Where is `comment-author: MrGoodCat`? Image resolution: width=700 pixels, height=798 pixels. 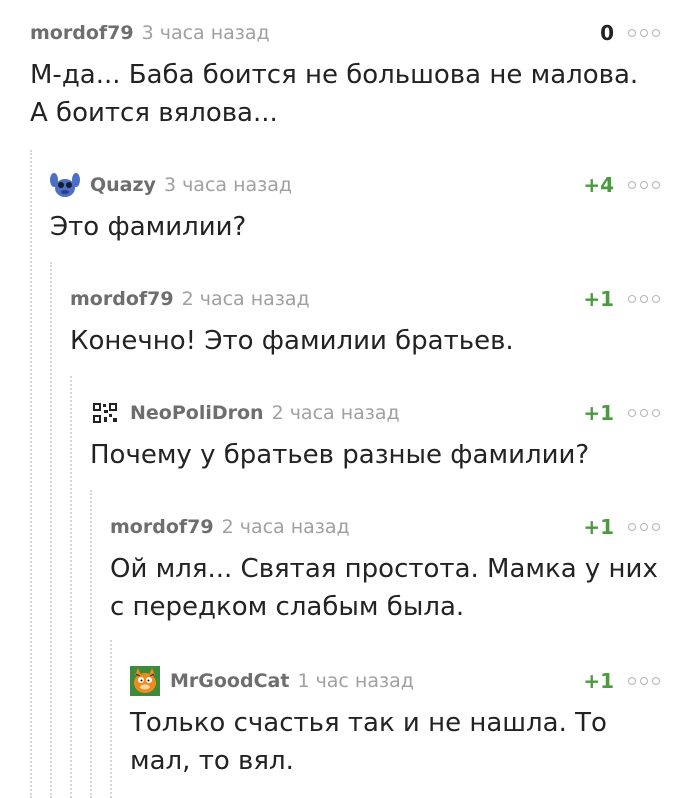 comment-author: MrGoodCat is located at coordinates (229, 681).